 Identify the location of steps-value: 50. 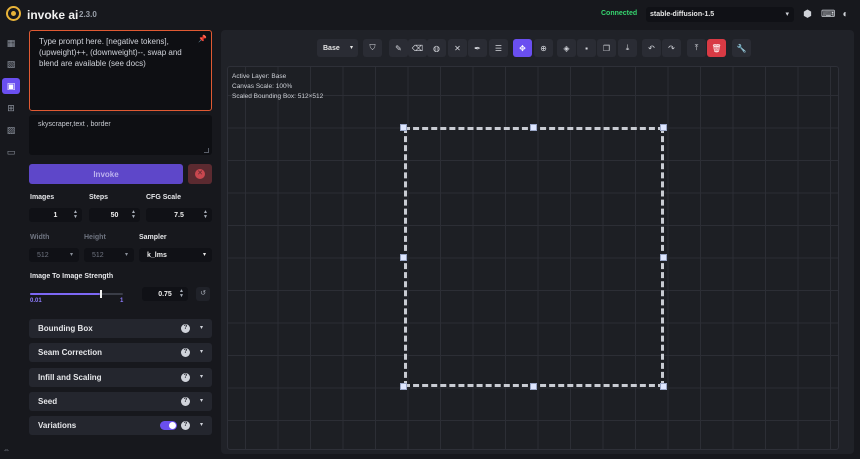
(114, 215).